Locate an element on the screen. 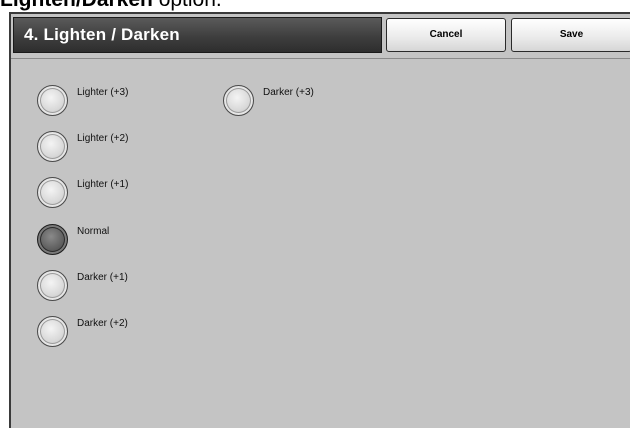  radio-label: Darker (+1) is located at coordinates (102, 277).